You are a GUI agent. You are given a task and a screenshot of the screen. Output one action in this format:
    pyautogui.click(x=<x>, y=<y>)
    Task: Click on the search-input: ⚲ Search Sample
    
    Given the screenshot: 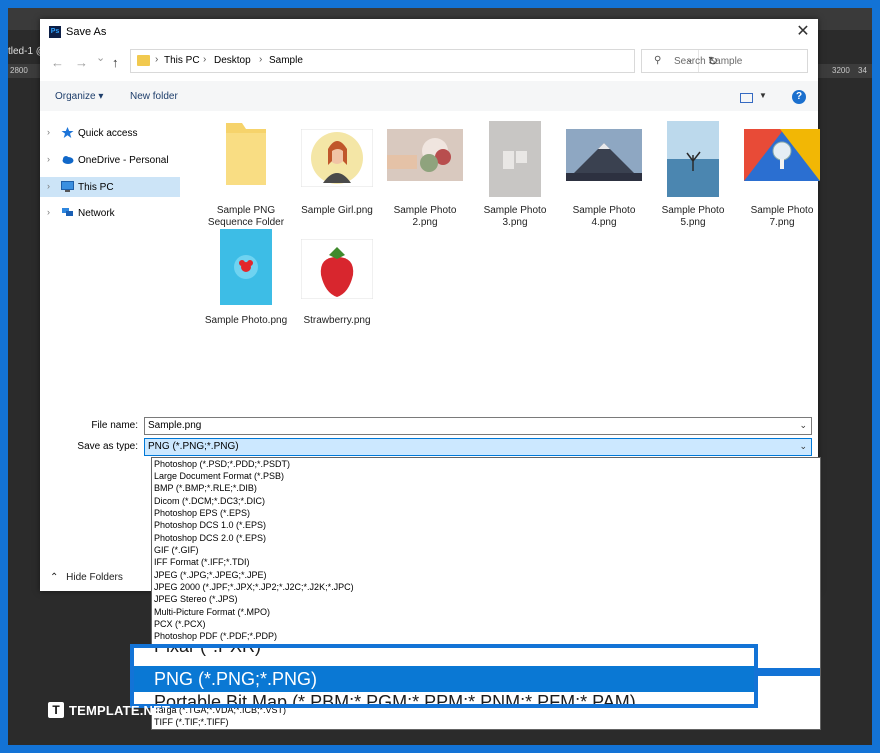 What is the action you would take?
    pyautogui.click(x=724, y=61)
    